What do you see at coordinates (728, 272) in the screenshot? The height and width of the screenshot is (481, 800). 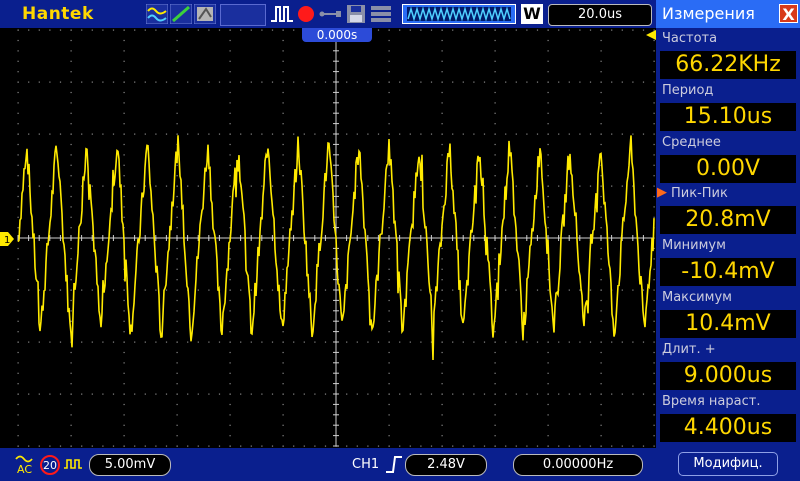 I see `measure-value-minimum: -10.4mV` at bounding box center [728, 272].